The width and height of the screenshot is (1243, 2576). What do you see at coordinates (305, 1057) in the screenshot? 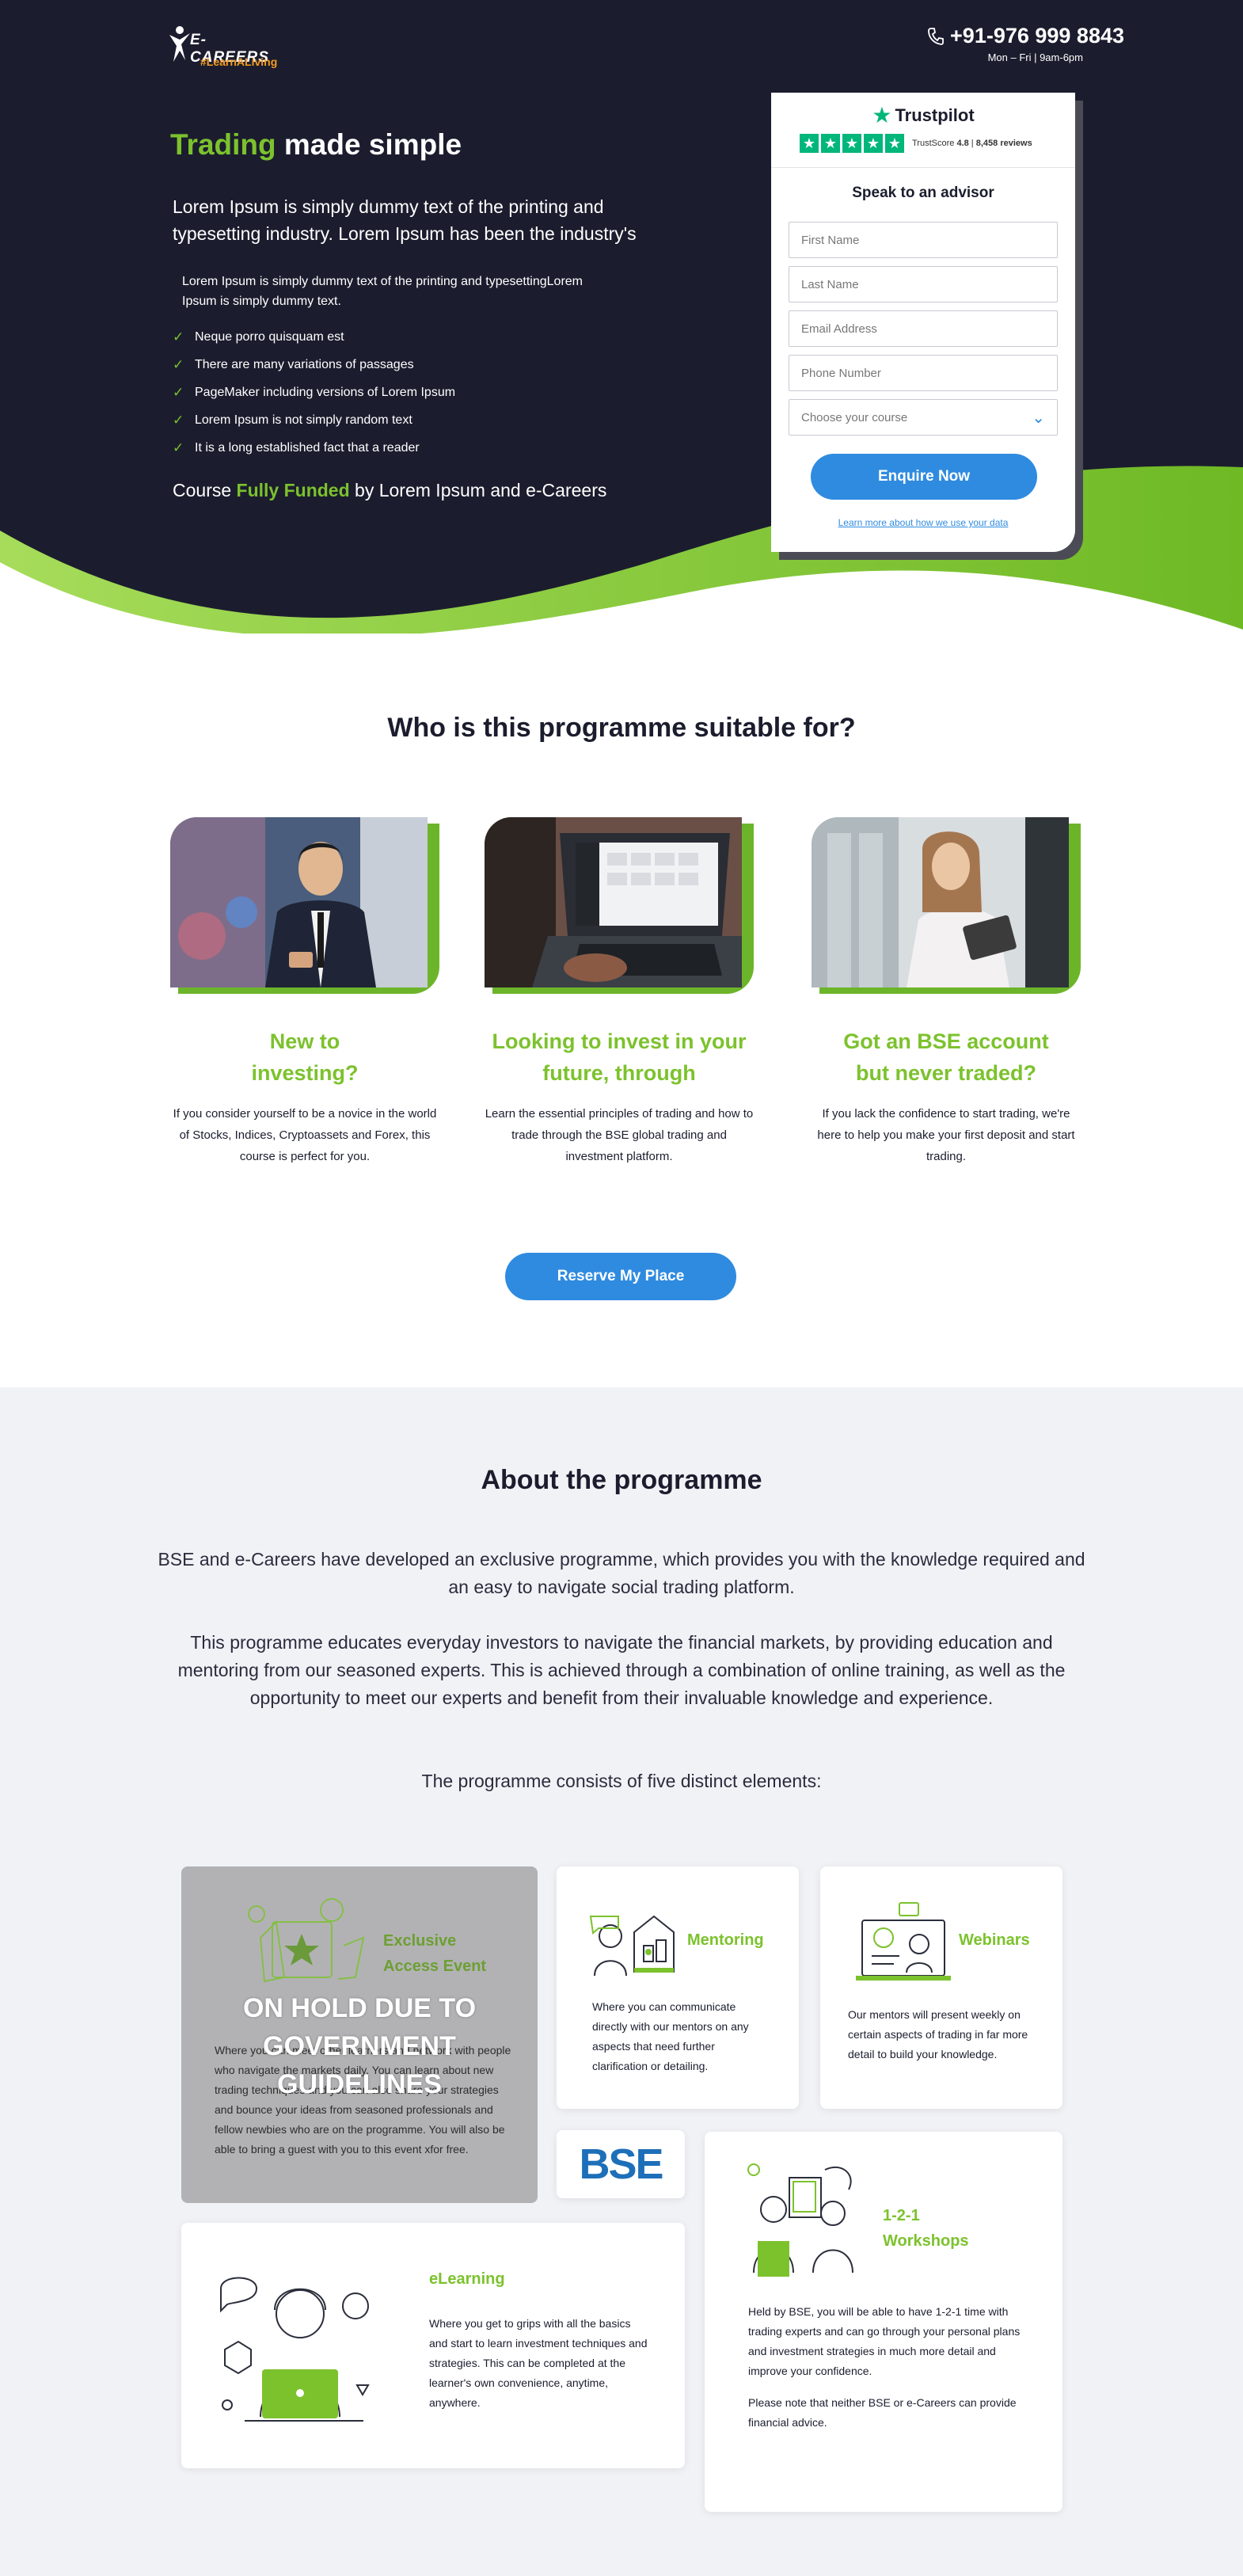
I see `card-title-novice: New to investing?` at bounding box center [305, 1057].